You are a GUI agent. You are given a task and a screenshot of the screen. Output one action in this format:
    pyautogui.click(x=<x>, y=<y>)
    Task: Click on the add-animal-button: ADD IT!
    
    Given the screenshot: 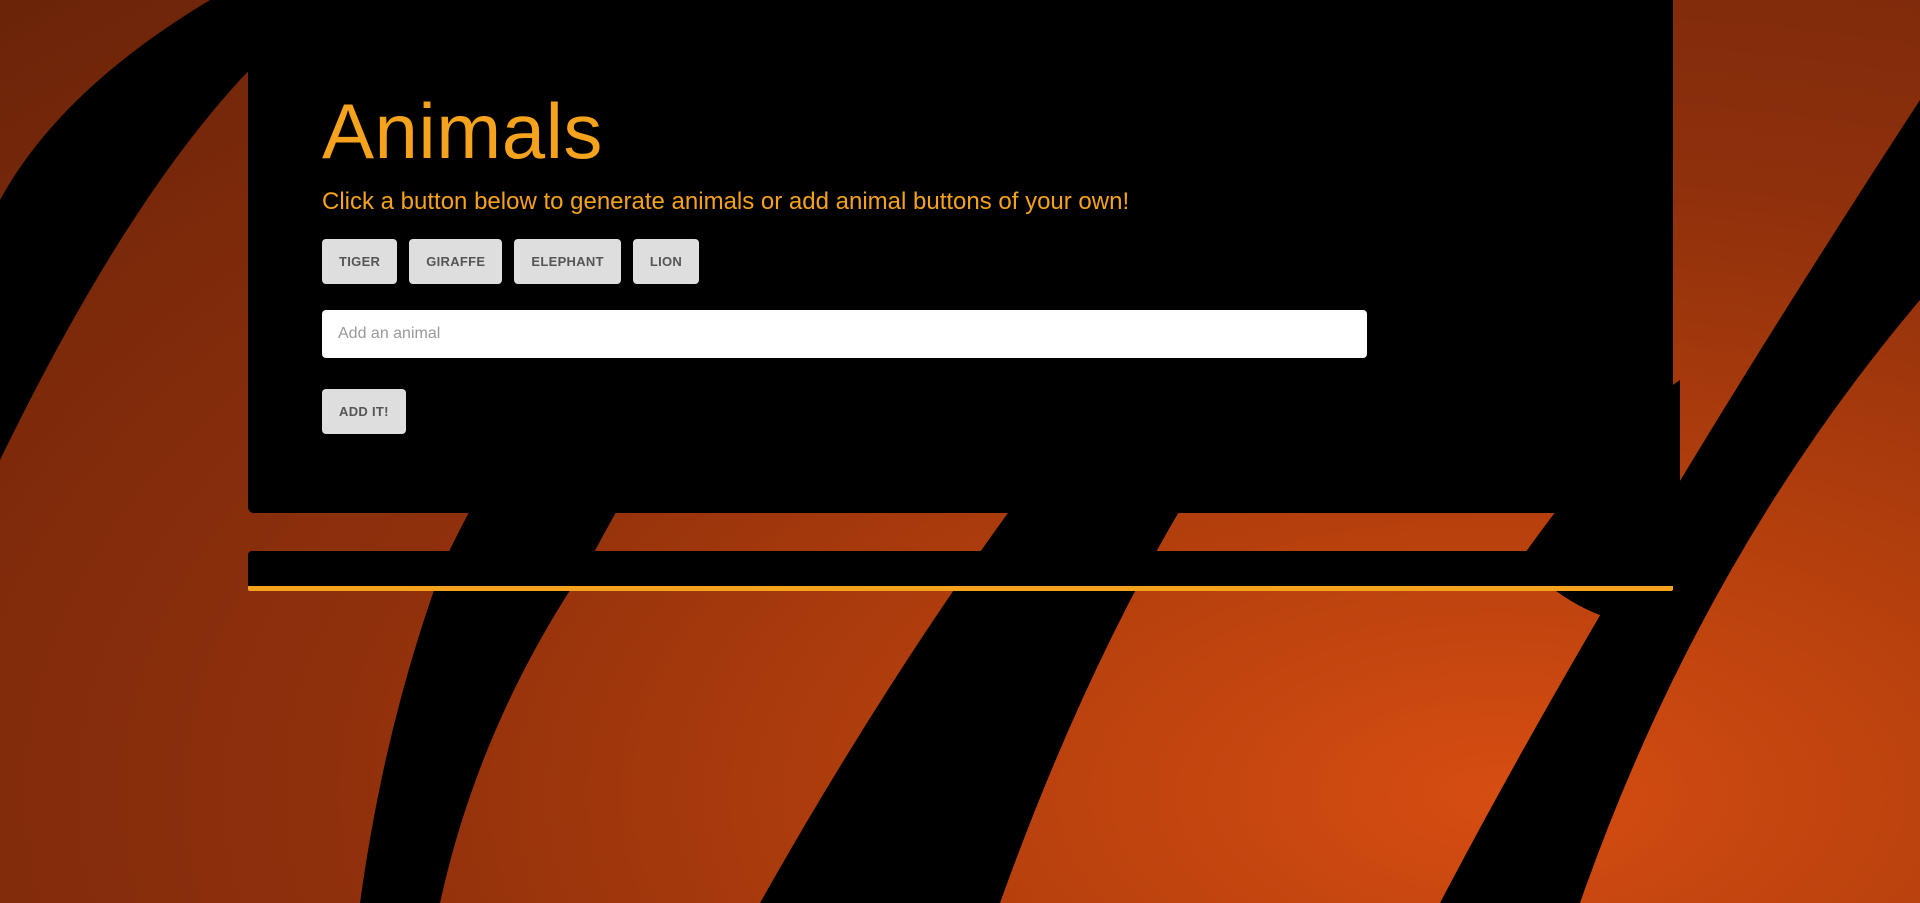 What is the action you would take?
    pyautogui.click(x=364, y=411)
    